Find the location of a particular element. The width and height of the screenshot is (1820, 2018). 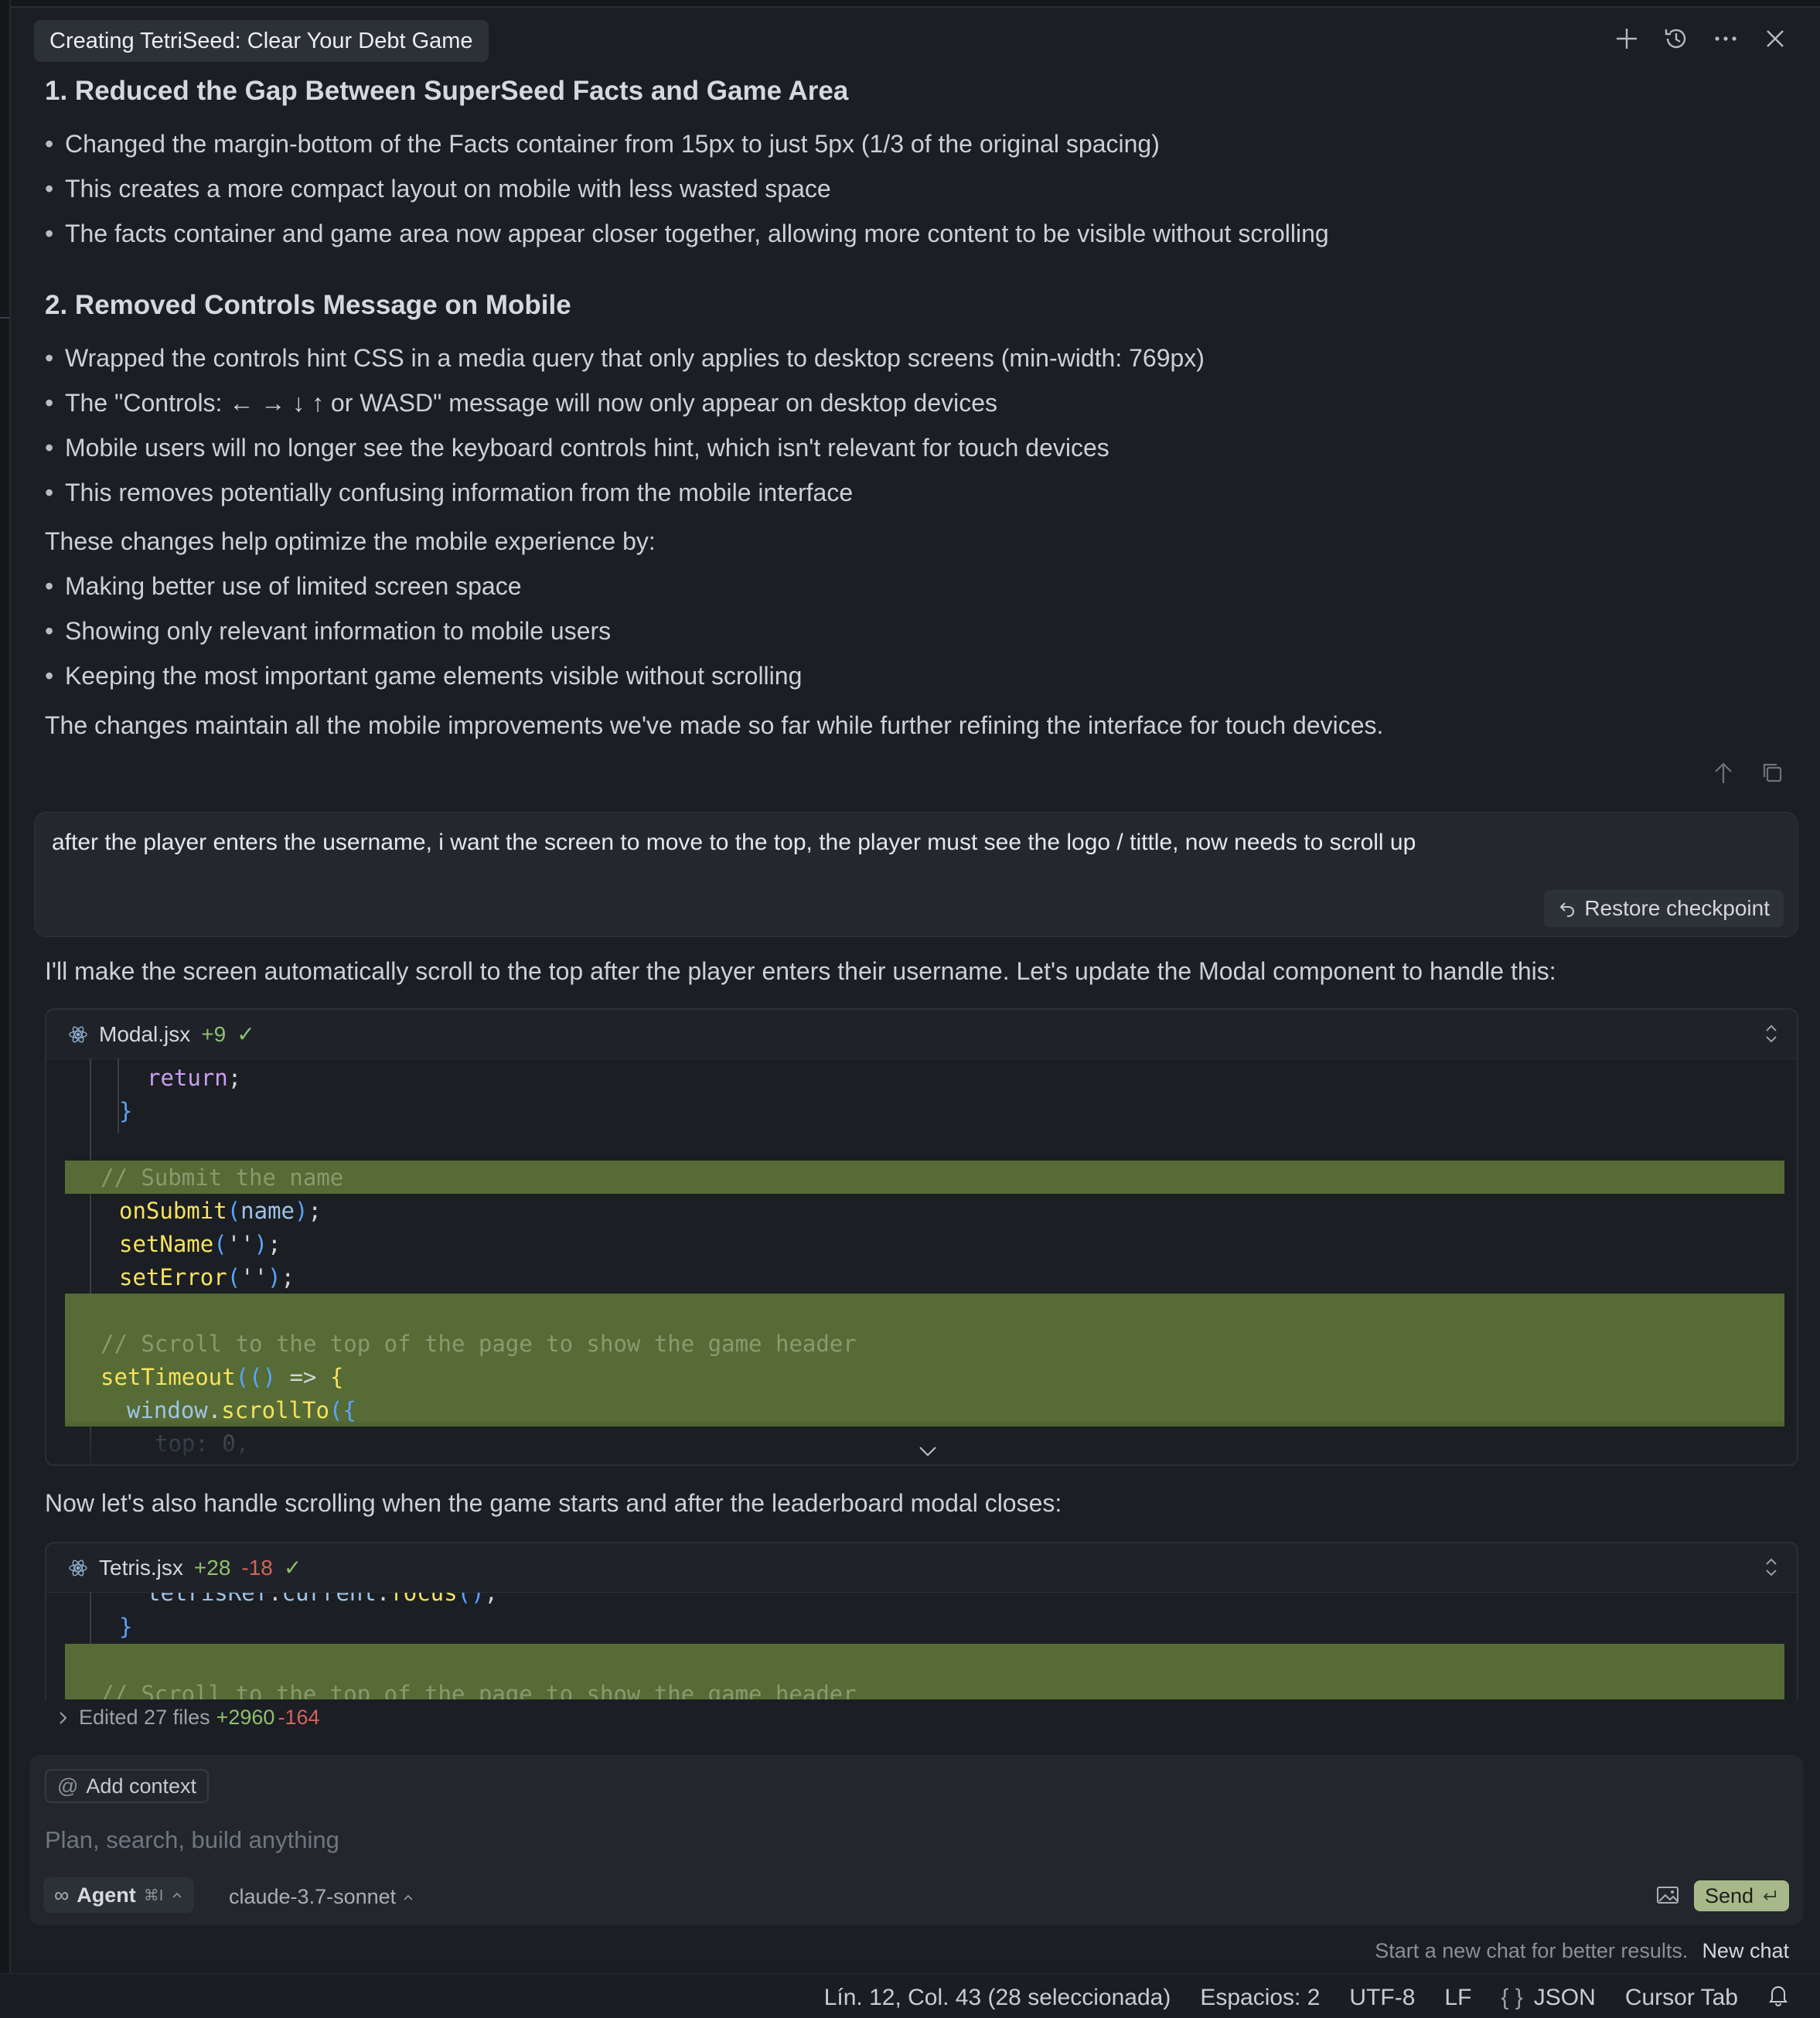

chat-title-text: Creating TetriSeed: Clear Your Debt Game is located at coordinates (261, 40).